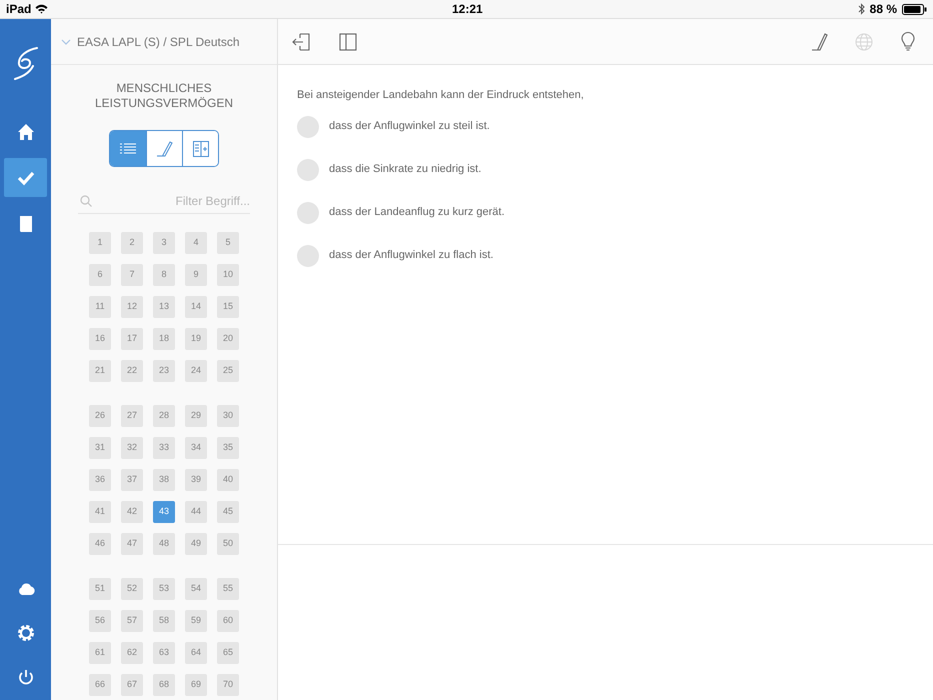  I want to click on question-number-button: 13, so click(164, 307).